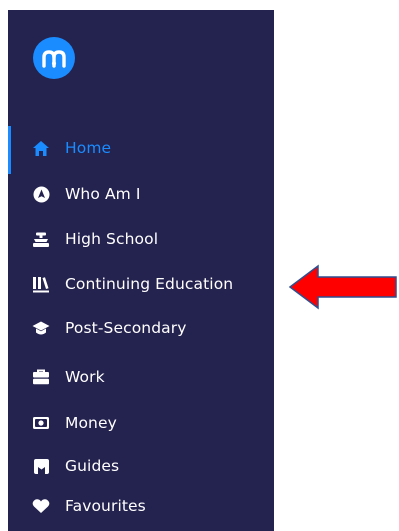  What do you see at coordinates (112, 239) in the screenshot?
I see `sidebar-item-label: High School` at bounding box center [112, 239].